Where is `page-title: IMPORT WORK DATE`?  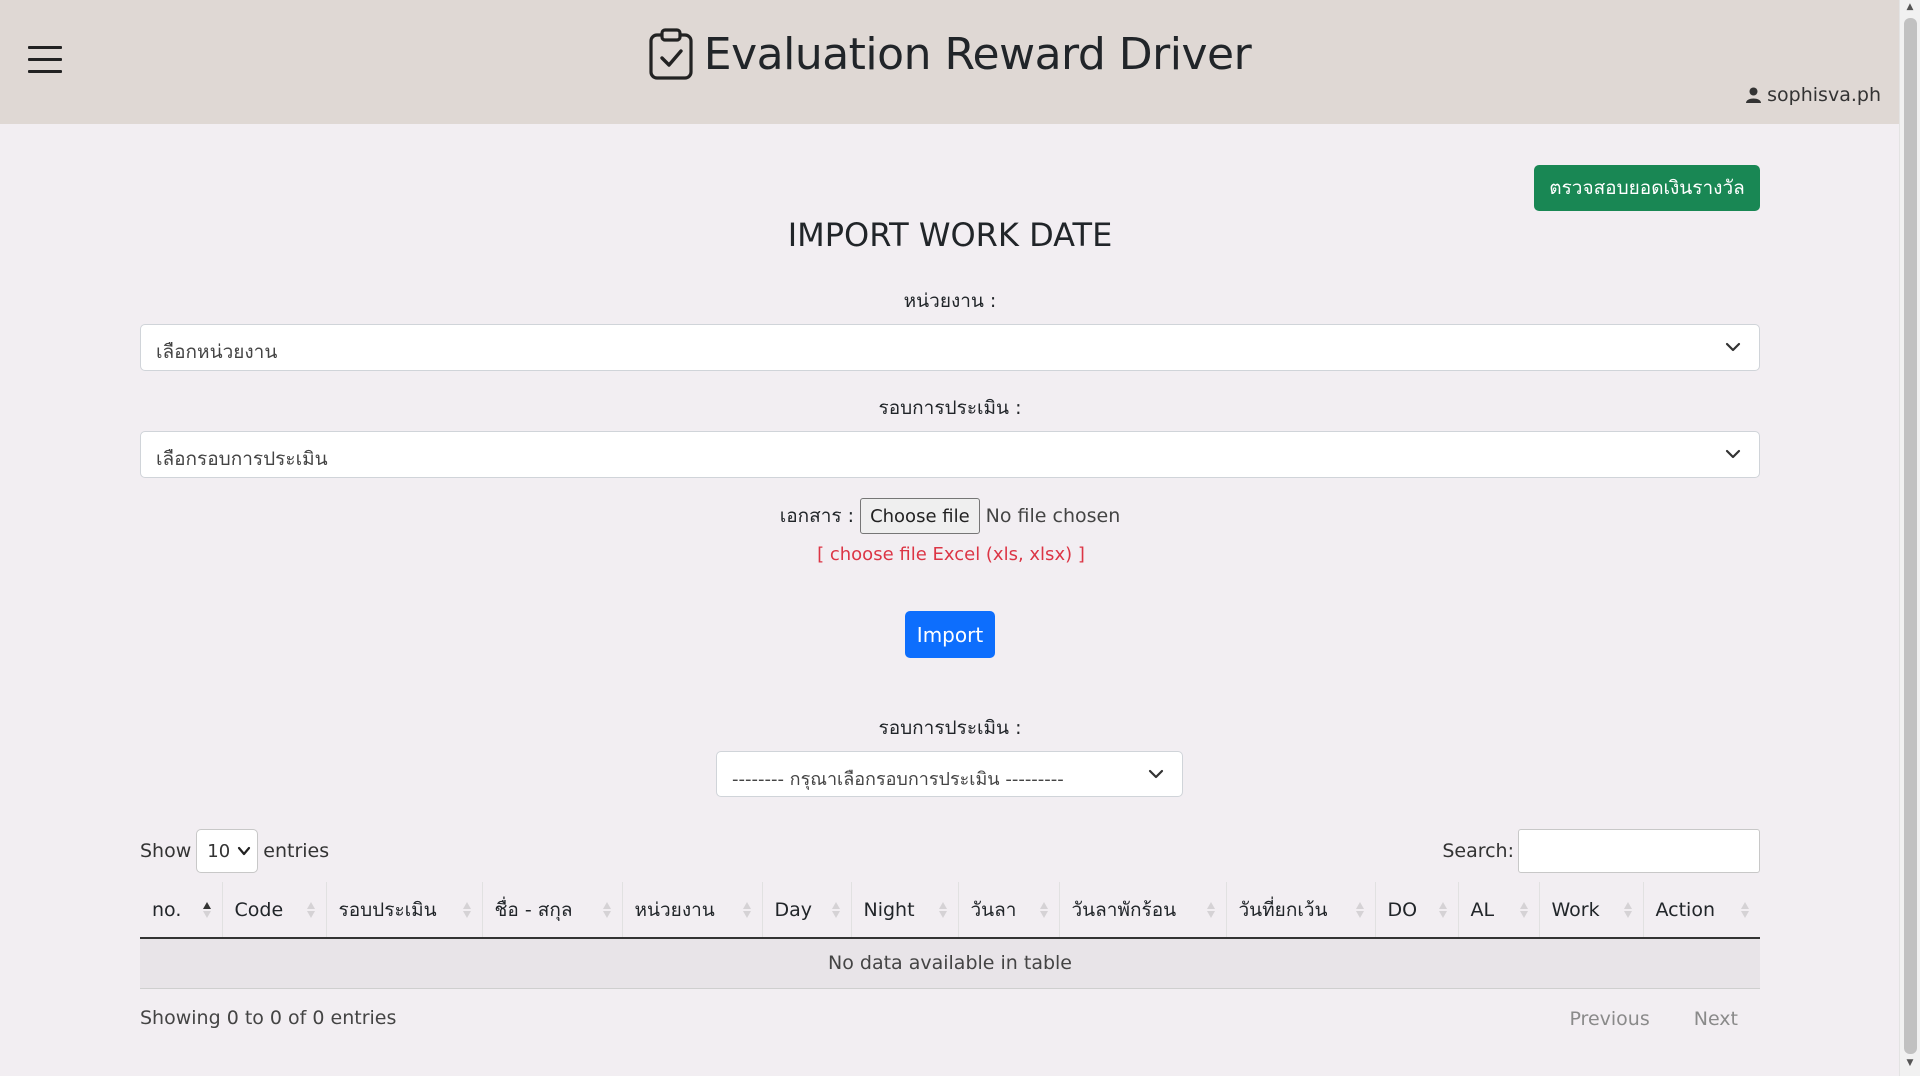
page-title: IMPORT WORK DATE is located at coordinates (950, 235).